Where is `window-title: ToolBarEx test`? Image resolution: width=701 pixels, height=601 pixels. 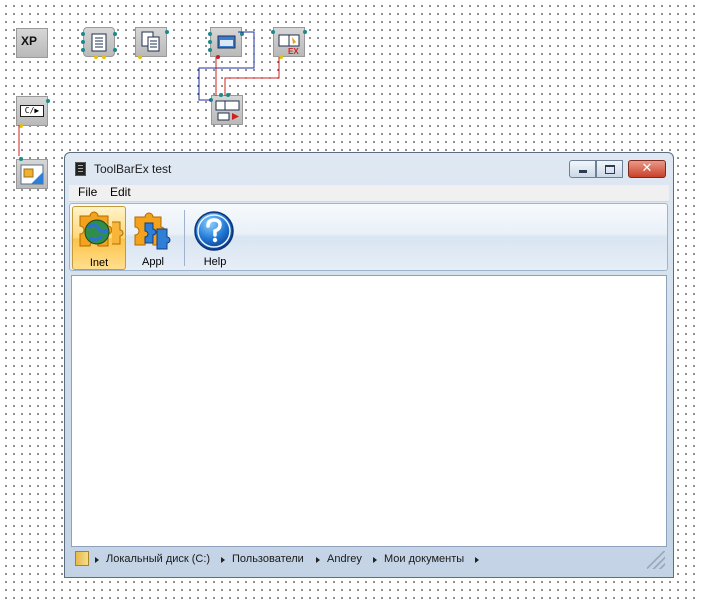
window-title: ToolBarEx test is located at coordinates (133, 169).